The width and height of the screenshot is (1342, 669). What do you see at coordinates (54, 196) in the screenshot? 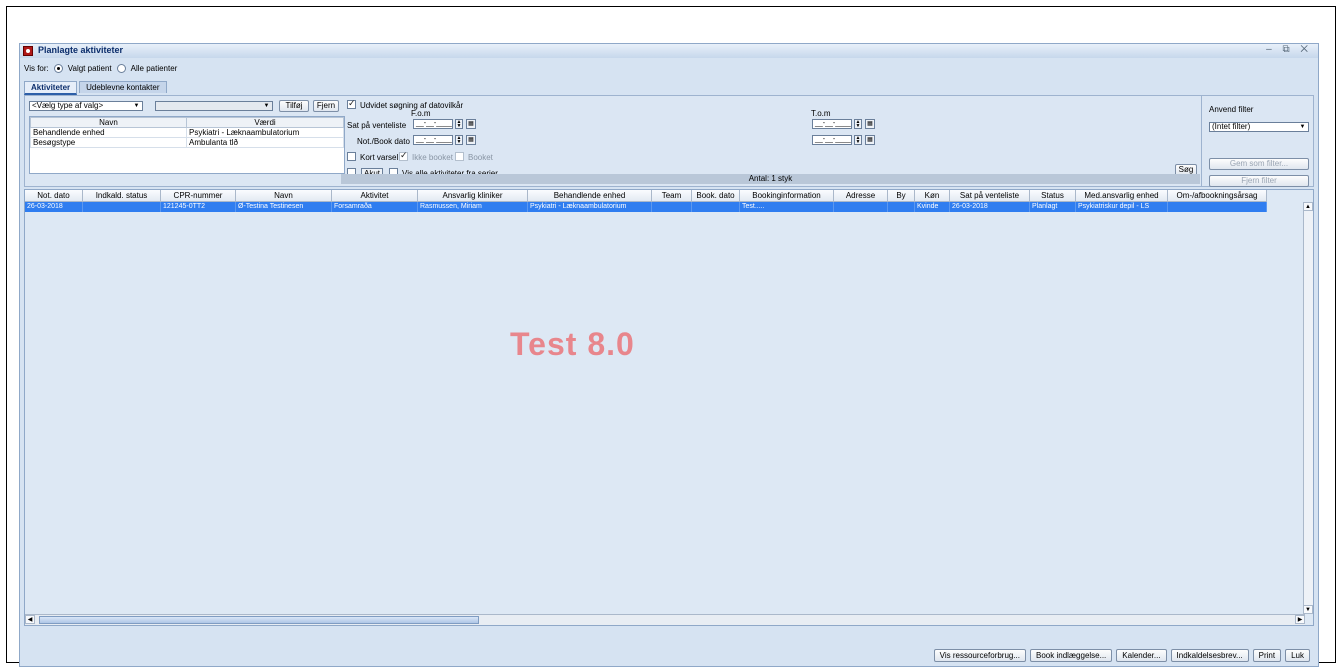
I see `column-header: Not. dato` at bounding box center [54, 196].